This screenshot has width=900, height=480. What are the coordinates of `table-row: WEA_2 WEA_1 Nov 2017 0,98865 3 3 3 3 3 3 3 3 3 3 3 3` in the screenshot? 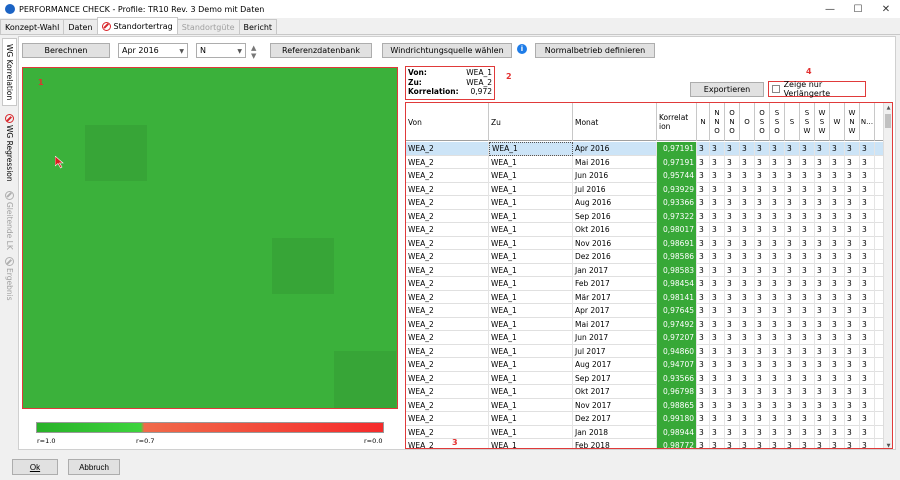 It's located at (645, 405).